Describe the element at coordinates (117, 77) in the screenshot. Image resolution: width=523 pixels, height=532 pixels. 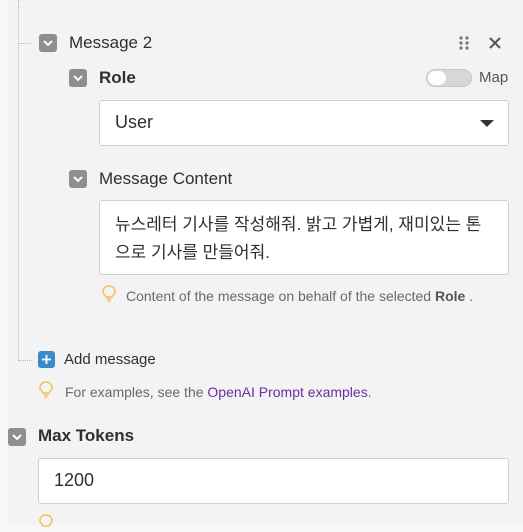
I see `role-label: Role` at that location.